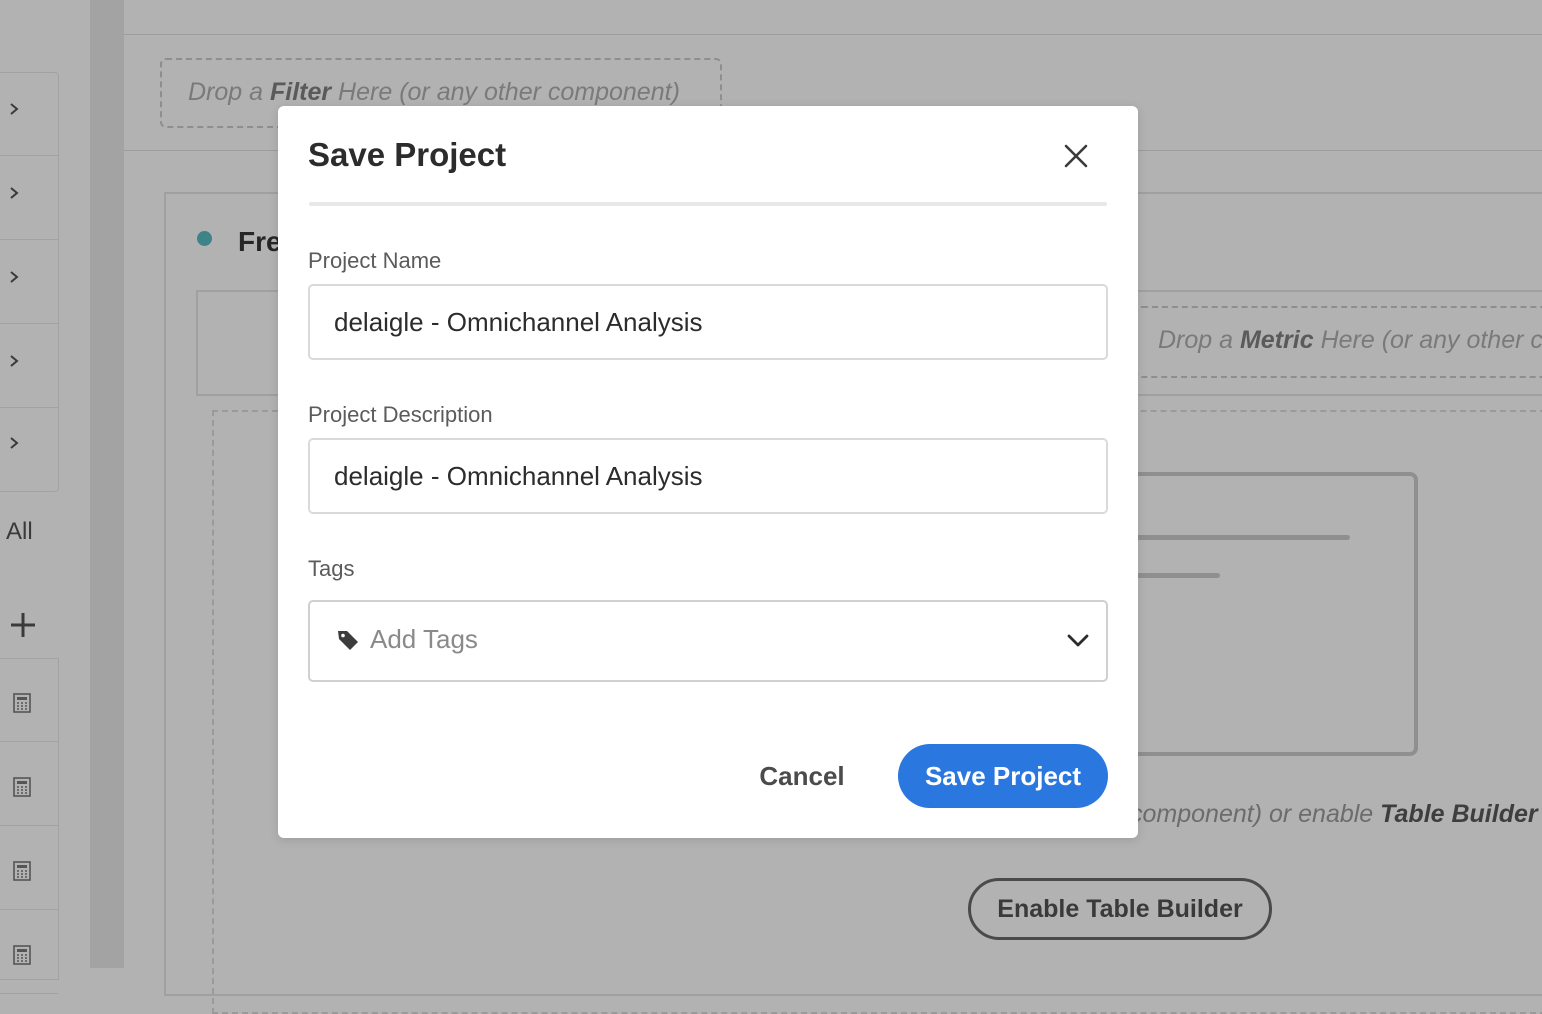 The image size is (1542, 1014). I want to click on tag-icon, so click(348, 640).